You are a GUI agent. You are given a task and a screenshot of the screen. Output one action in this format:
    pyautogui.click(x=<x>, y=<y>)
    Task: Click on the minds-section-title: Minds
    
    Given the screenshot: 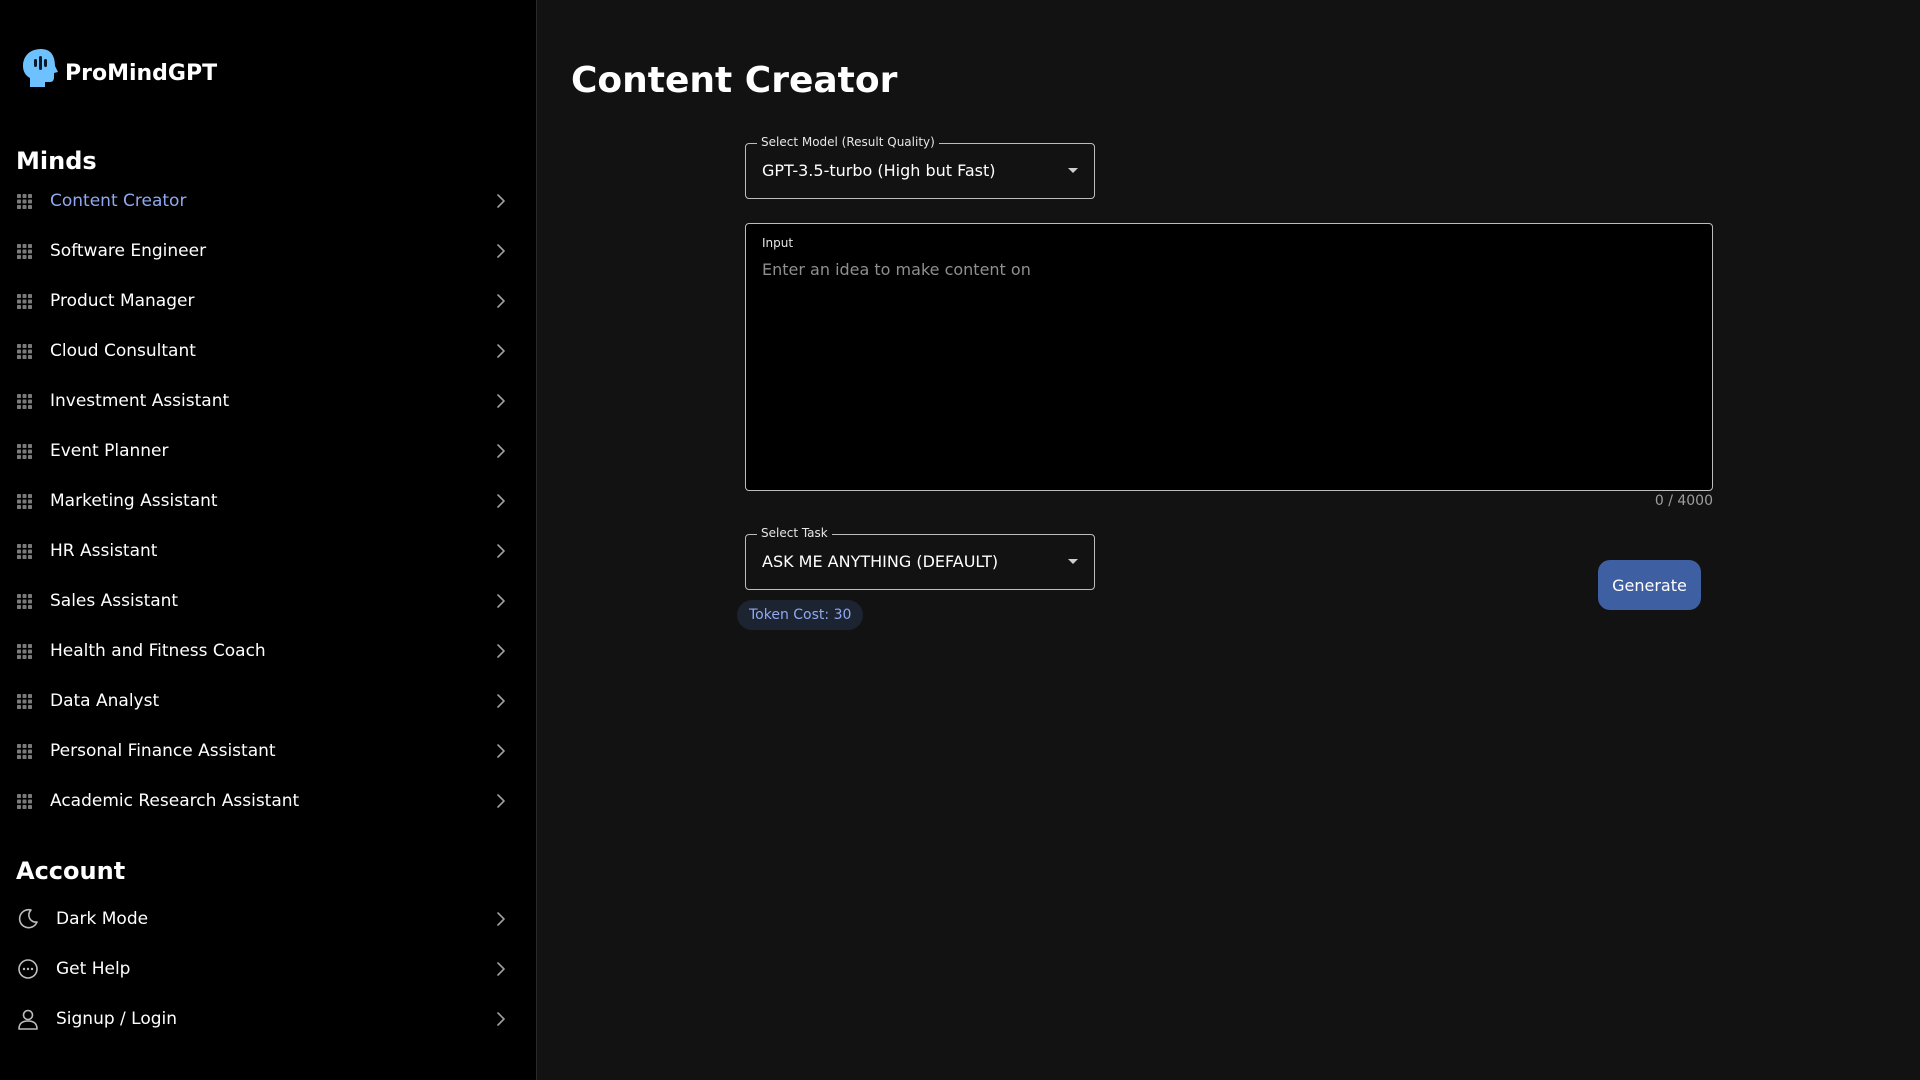 What is the action you would take?
    pyautogui.click(x=56, y=161)
    